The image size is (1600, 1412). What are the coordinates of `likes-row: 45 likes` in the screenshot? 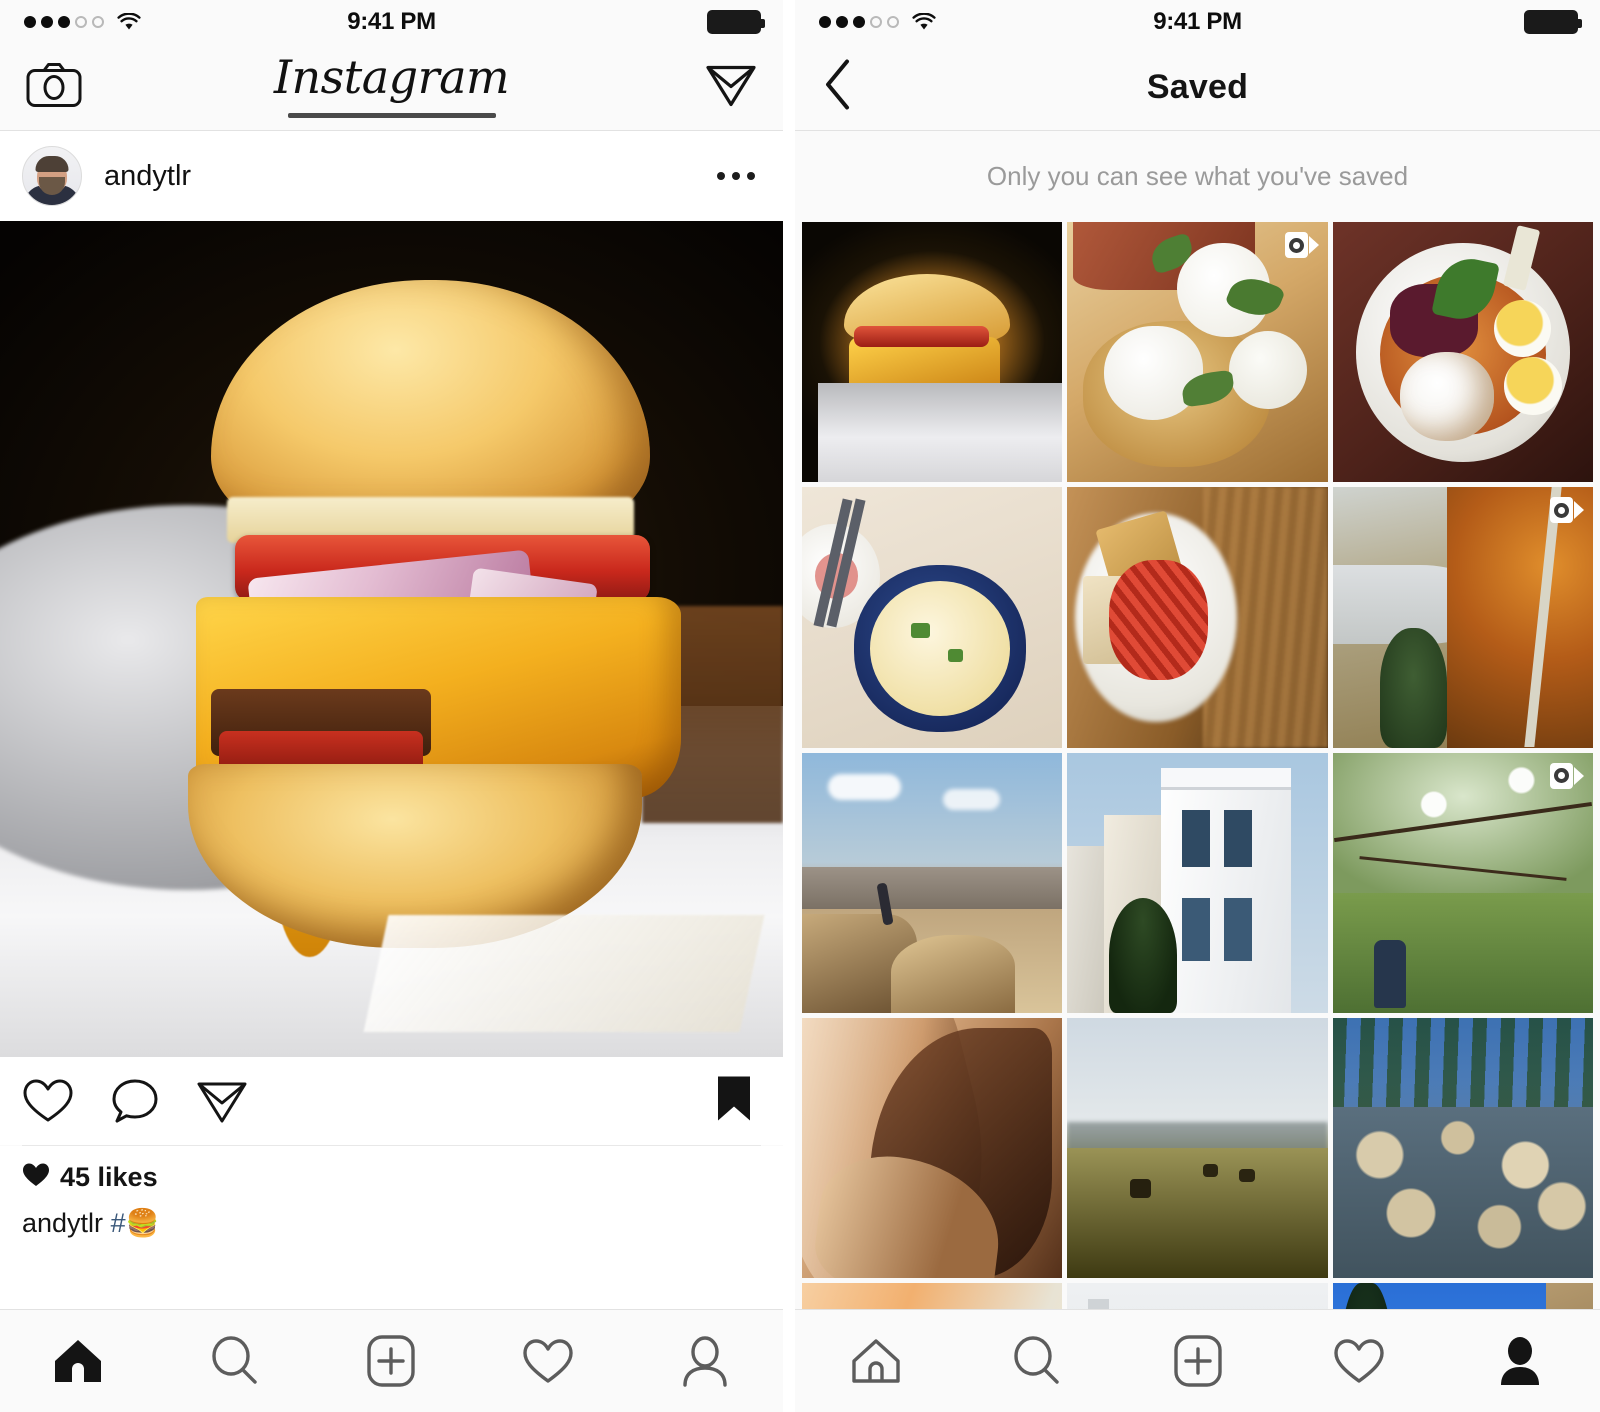 It's located at (391, 1177).